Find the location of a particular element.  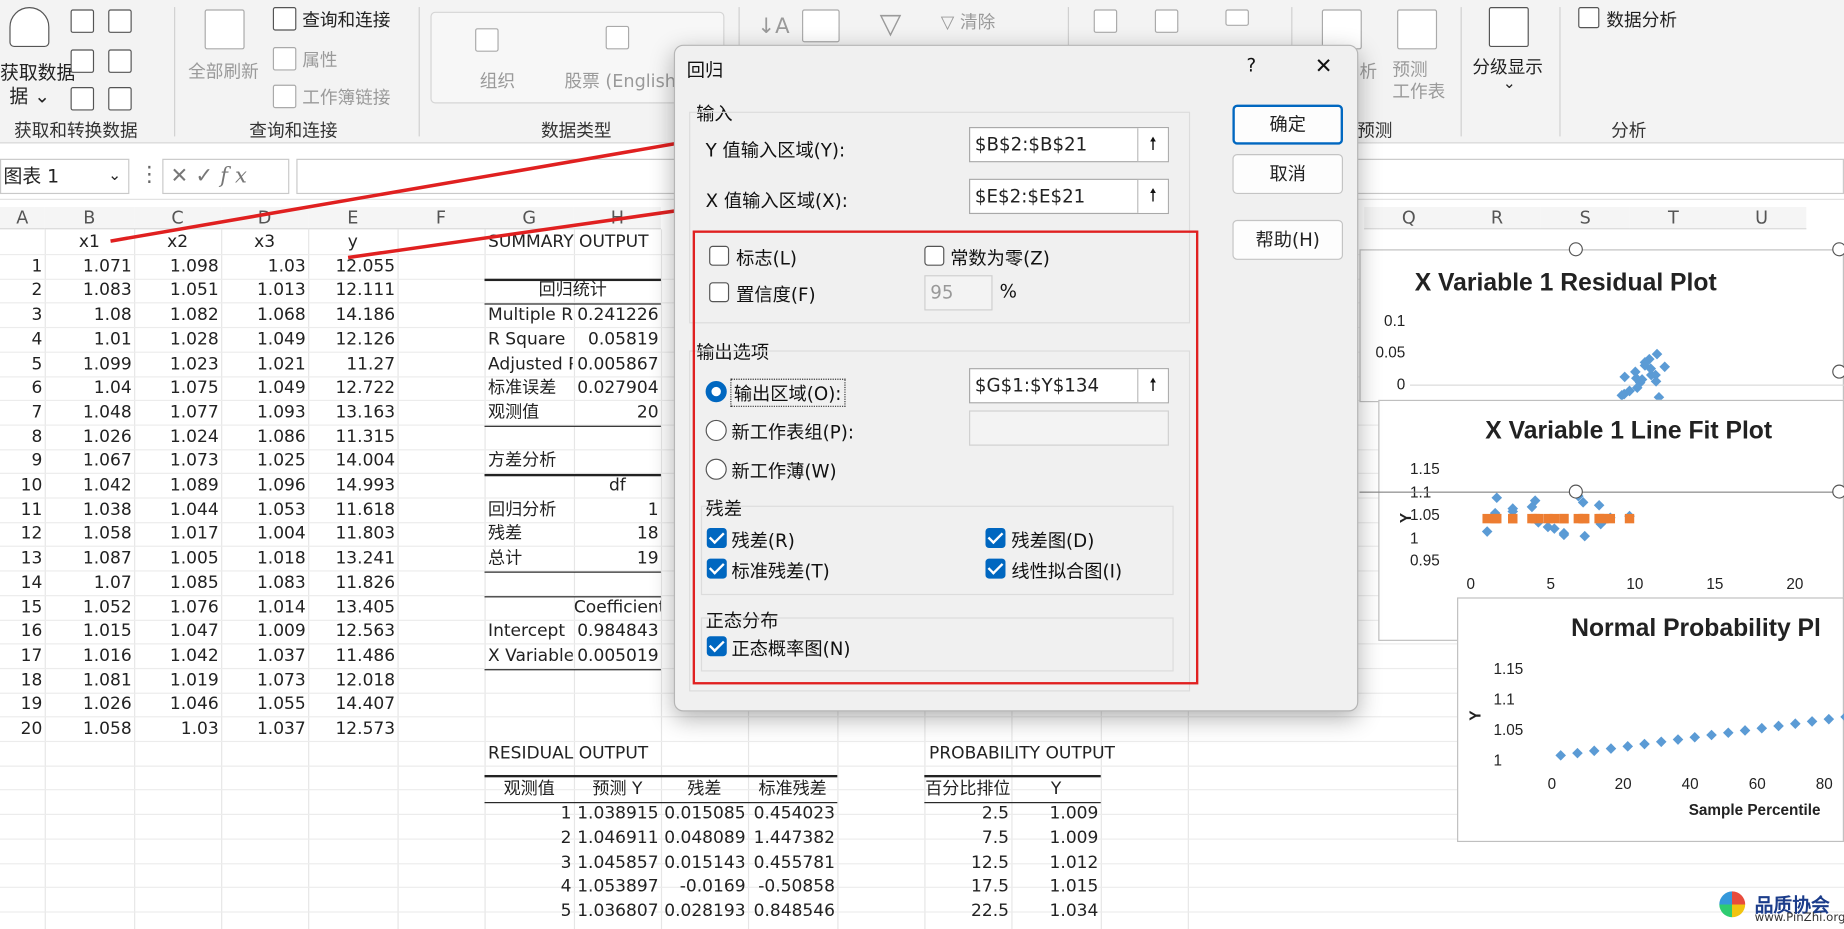

help-button: 帮助(H) is located at coordinates (1287, 239).